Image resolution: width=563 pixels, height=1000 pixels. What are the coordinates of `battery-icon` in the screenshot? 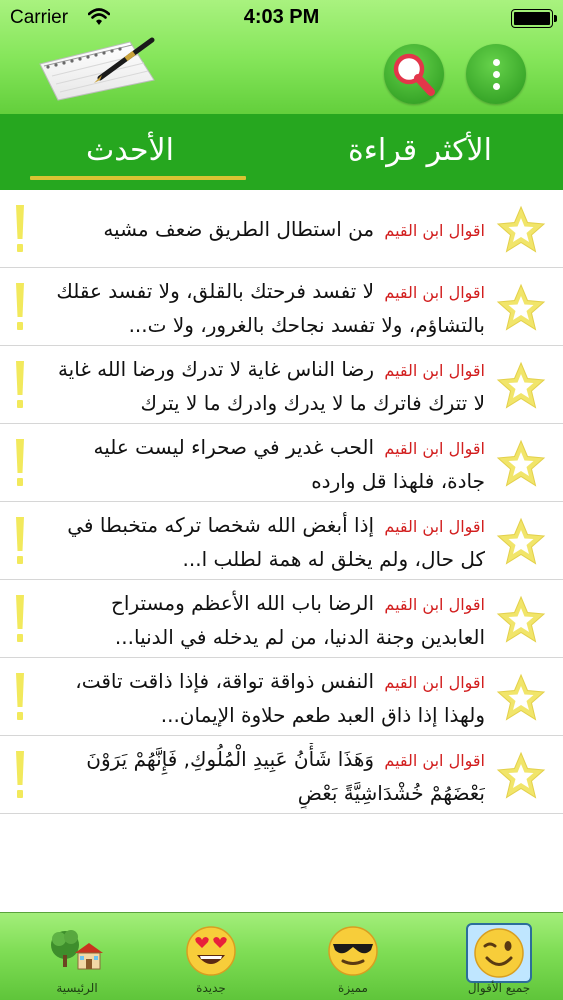 It's located at (534, 18).